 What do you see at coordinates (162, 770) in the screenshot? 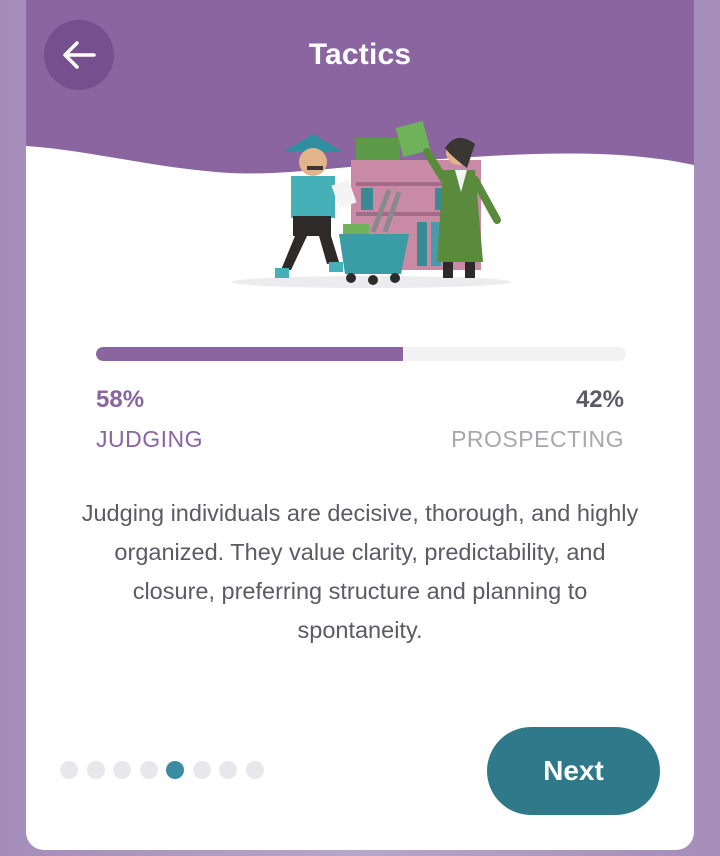
I see `pagination-dots` at bounding box center [162, 770].